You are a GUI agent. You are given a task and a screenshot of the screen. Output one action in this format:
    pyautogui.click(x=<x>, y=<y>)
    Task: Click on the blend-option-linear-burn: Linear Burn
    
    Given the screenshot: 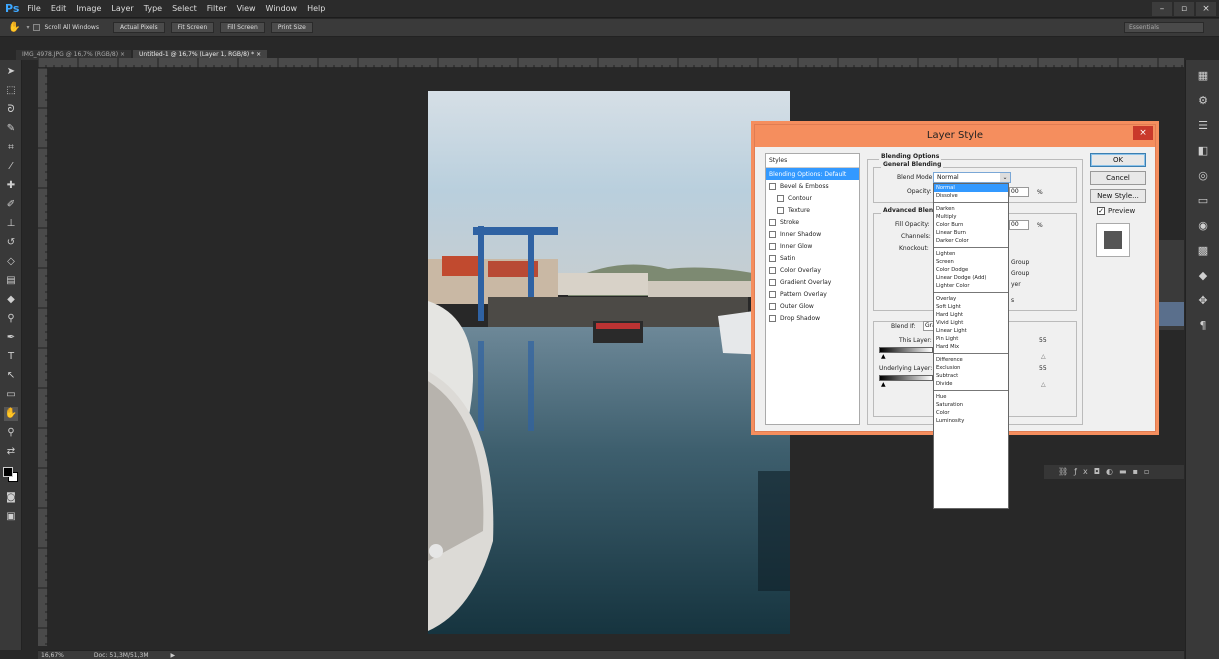 What is the action you would take?
    pyautogui.click(x=971, y=233)
    